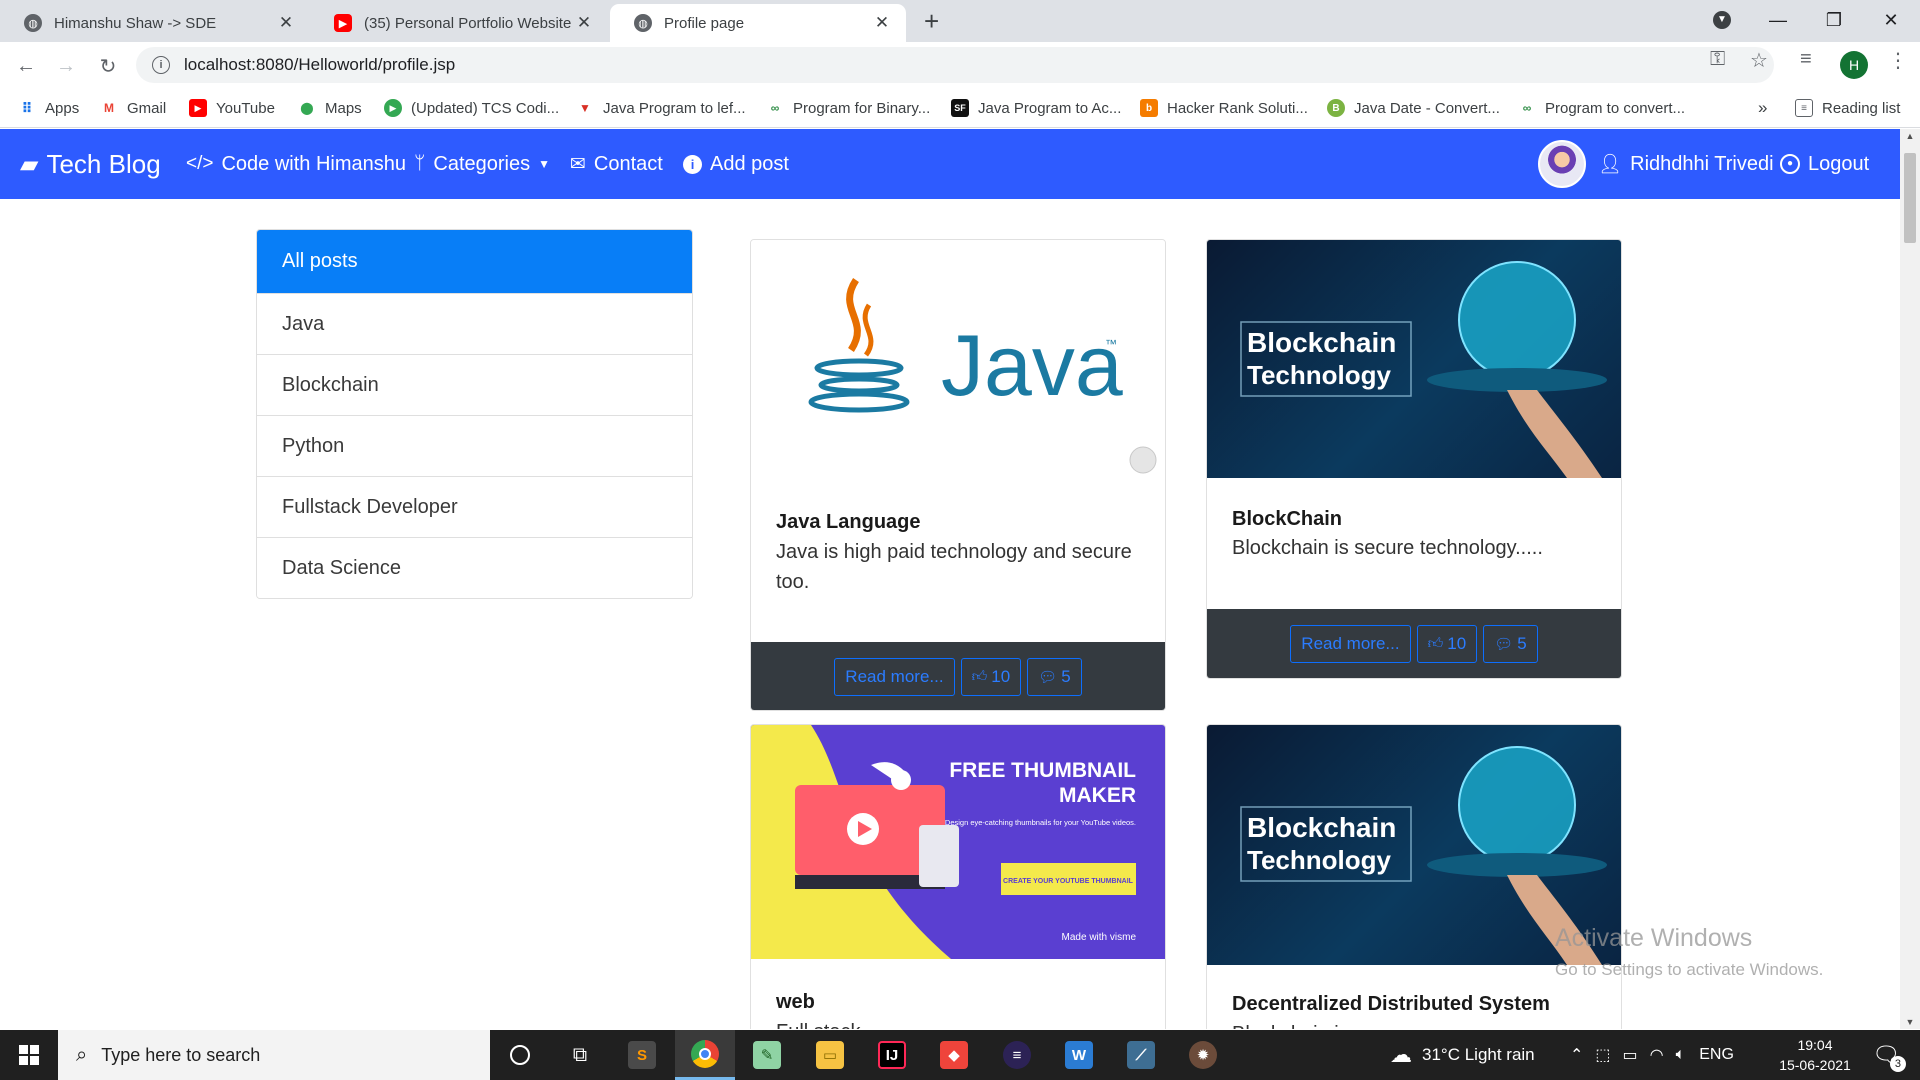 Image resolution: width=1920 pixels, height=1080 pixels. What do you see at coordinates (1806, 59) in the screenshot?
I see `media-control-icon: ≡` at bounding box center [1806, 59].